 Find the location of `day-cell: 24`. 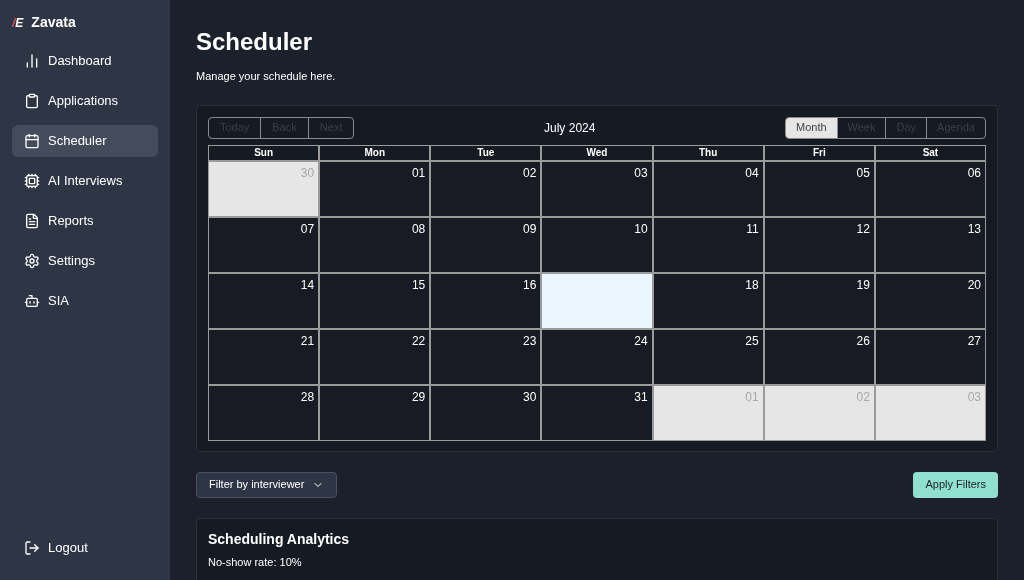

day-cell: 24 is located at coordinates (597, 356).